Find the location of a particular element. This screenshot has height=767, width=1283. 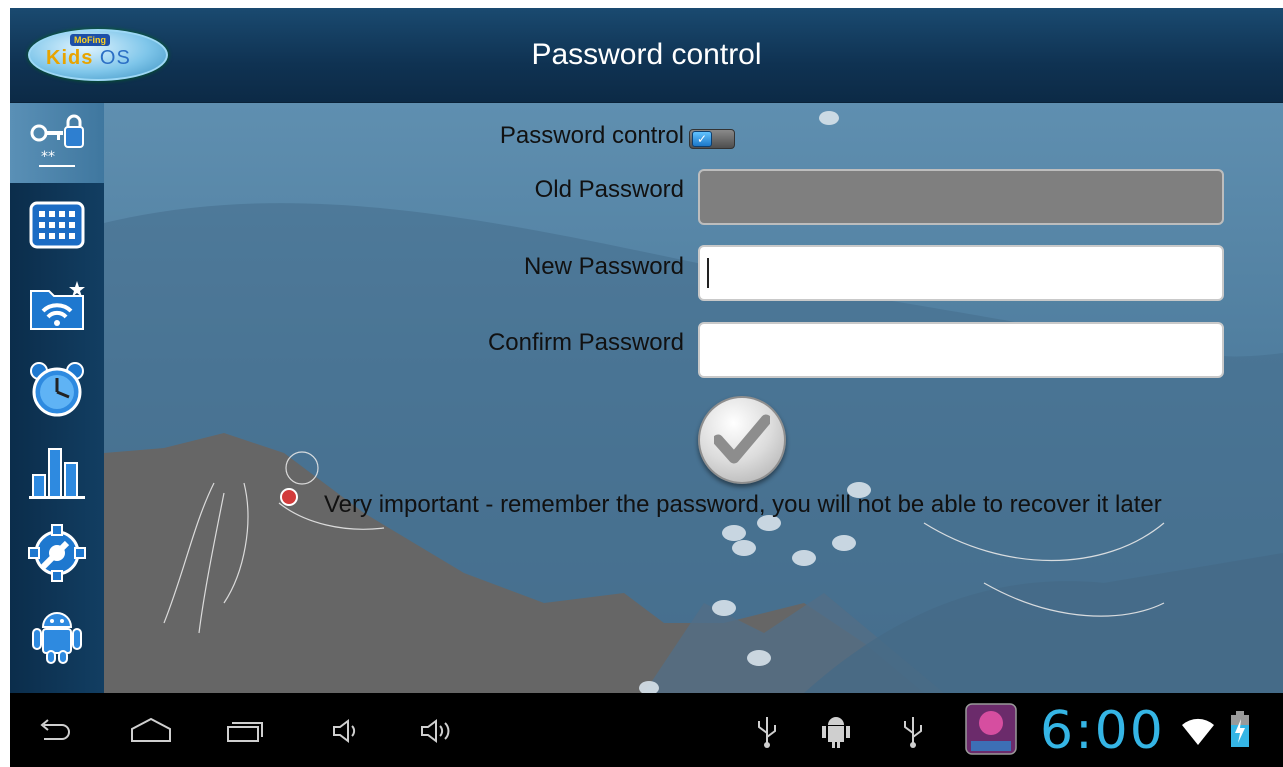

confirm-password-label: Confirm Password is located at coordinates (585, 342).